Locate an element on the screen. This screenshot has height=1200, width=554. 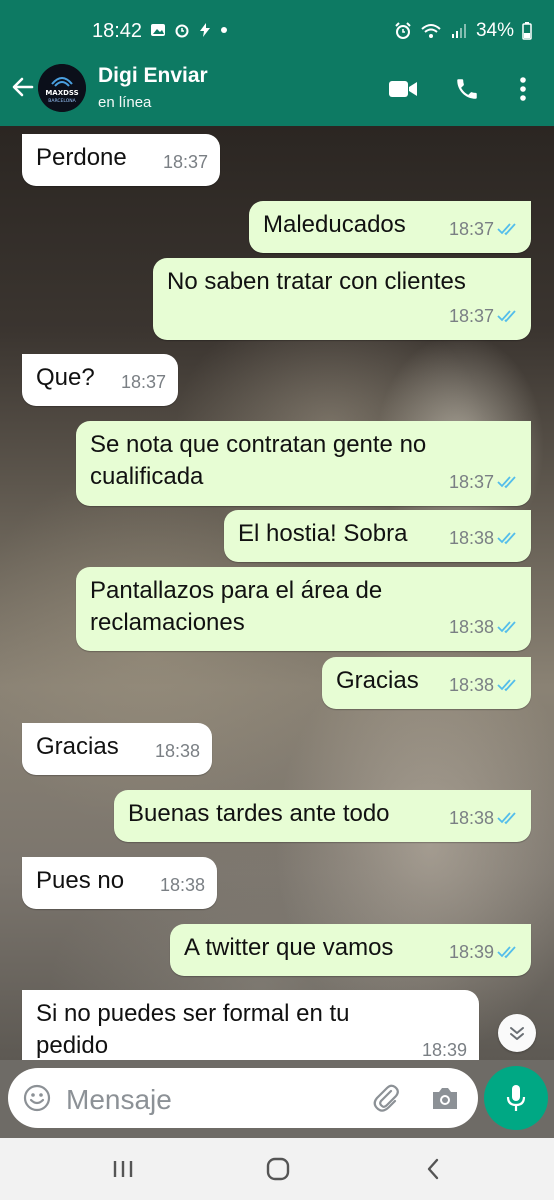
battery-icon is located at coordinates (527, 31).